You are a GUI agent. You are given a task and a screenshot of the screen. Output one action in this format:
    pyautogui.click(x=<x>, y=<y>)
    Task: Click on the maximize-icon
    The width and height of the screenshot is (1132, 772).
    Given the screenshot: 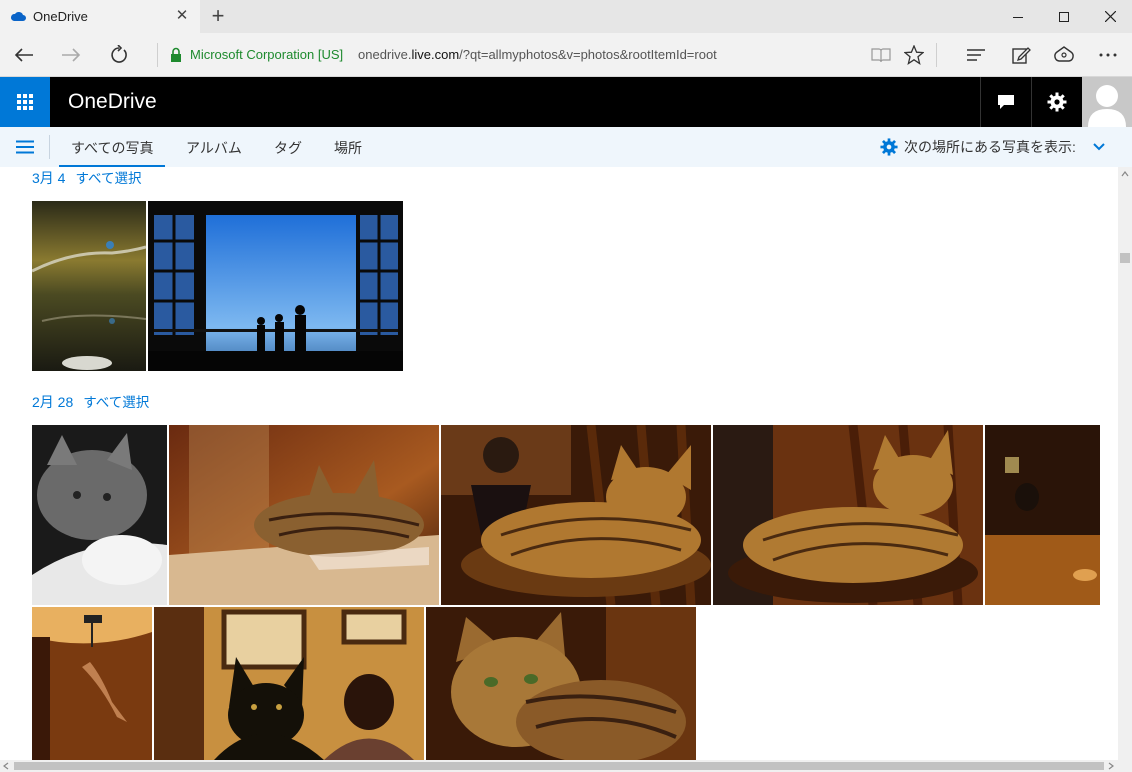 What is the action you would take?
    pyautogui.click(x=1064, y=16)
    